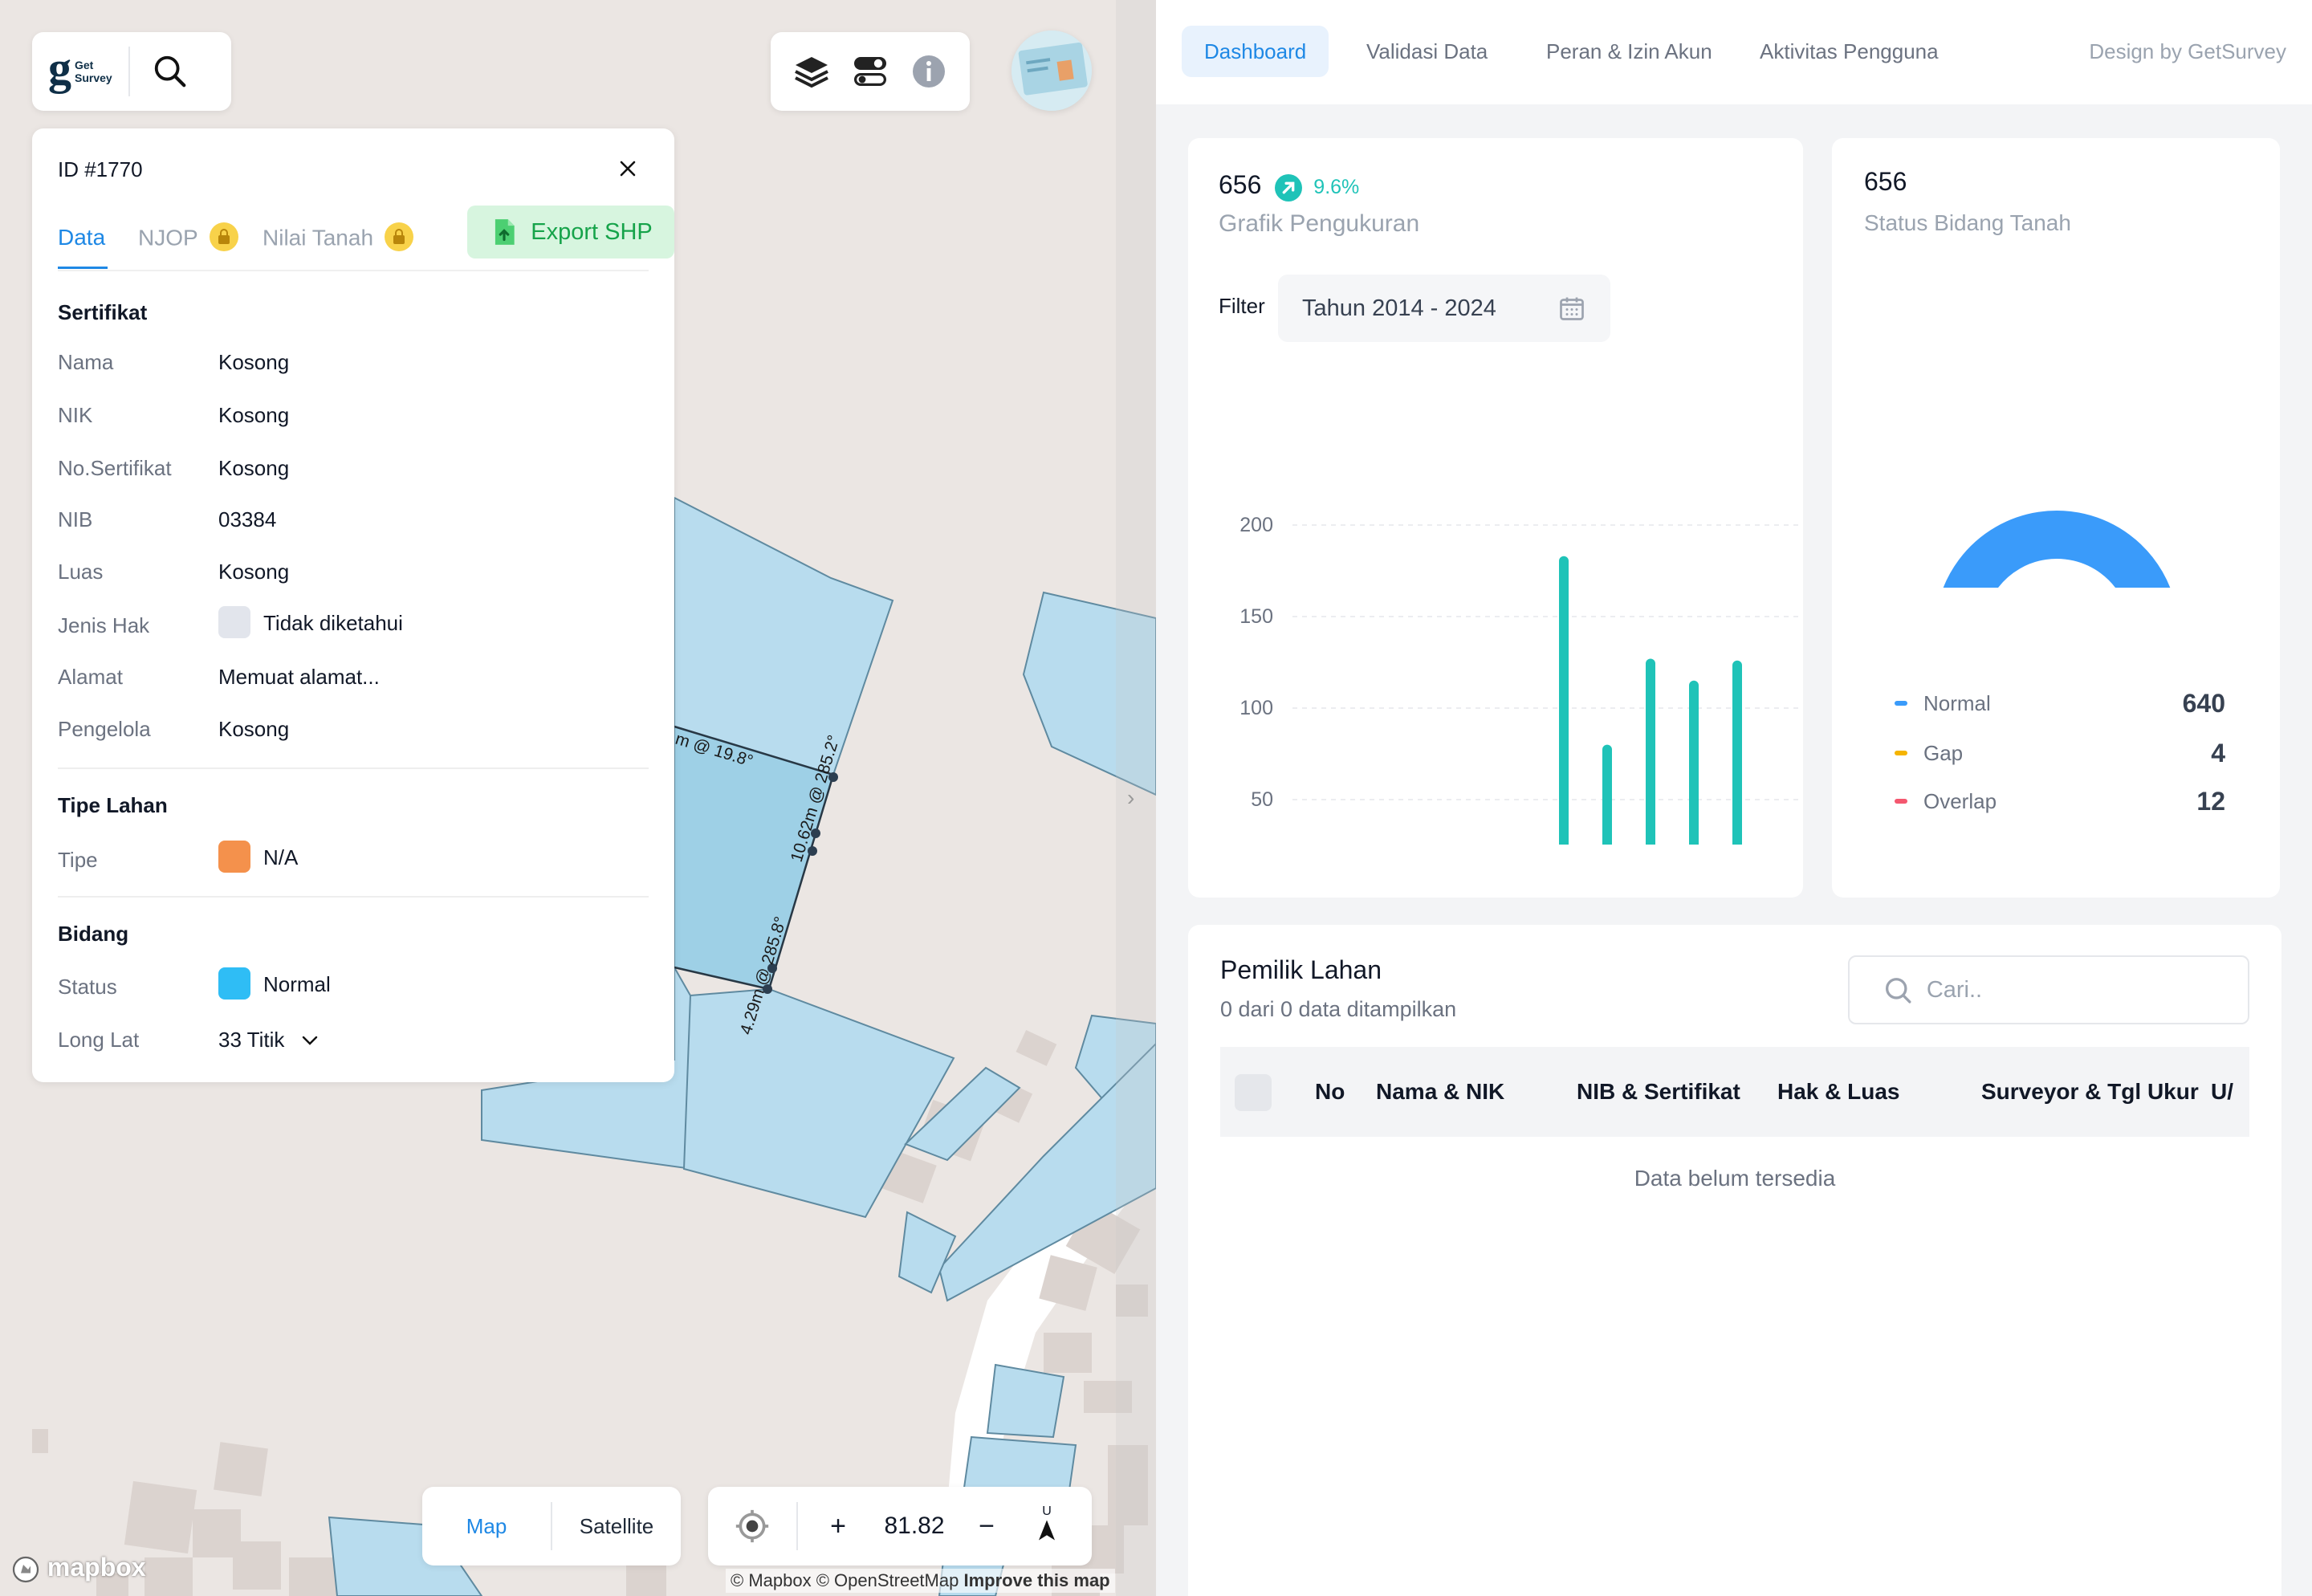  I want to click on avatar, so click(1052, 71).